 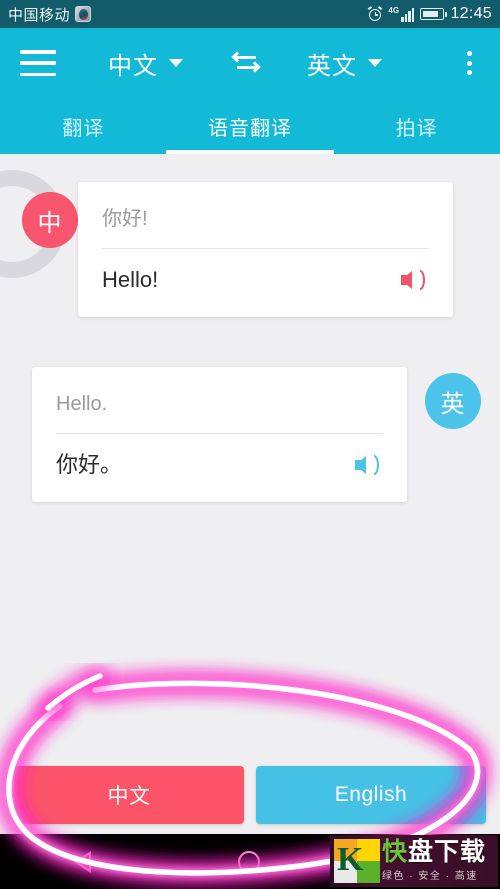 I want to click on target-language-selector: 英文, so click(x=344, y=63).